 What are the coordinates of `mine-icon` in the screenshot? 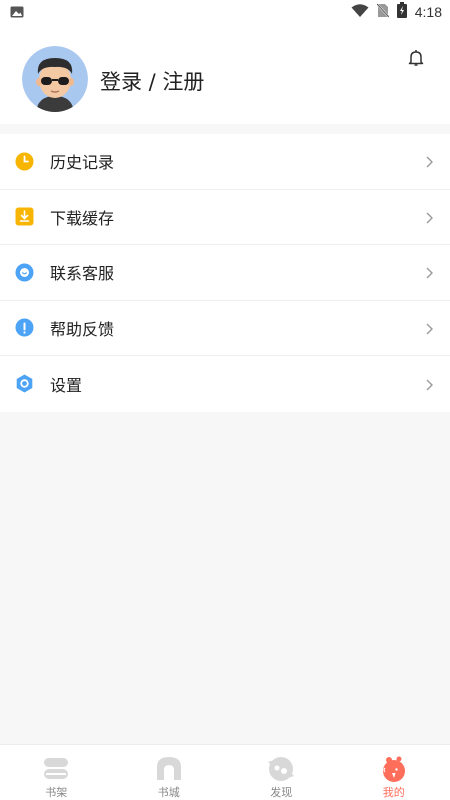 It's located at (394, 769).